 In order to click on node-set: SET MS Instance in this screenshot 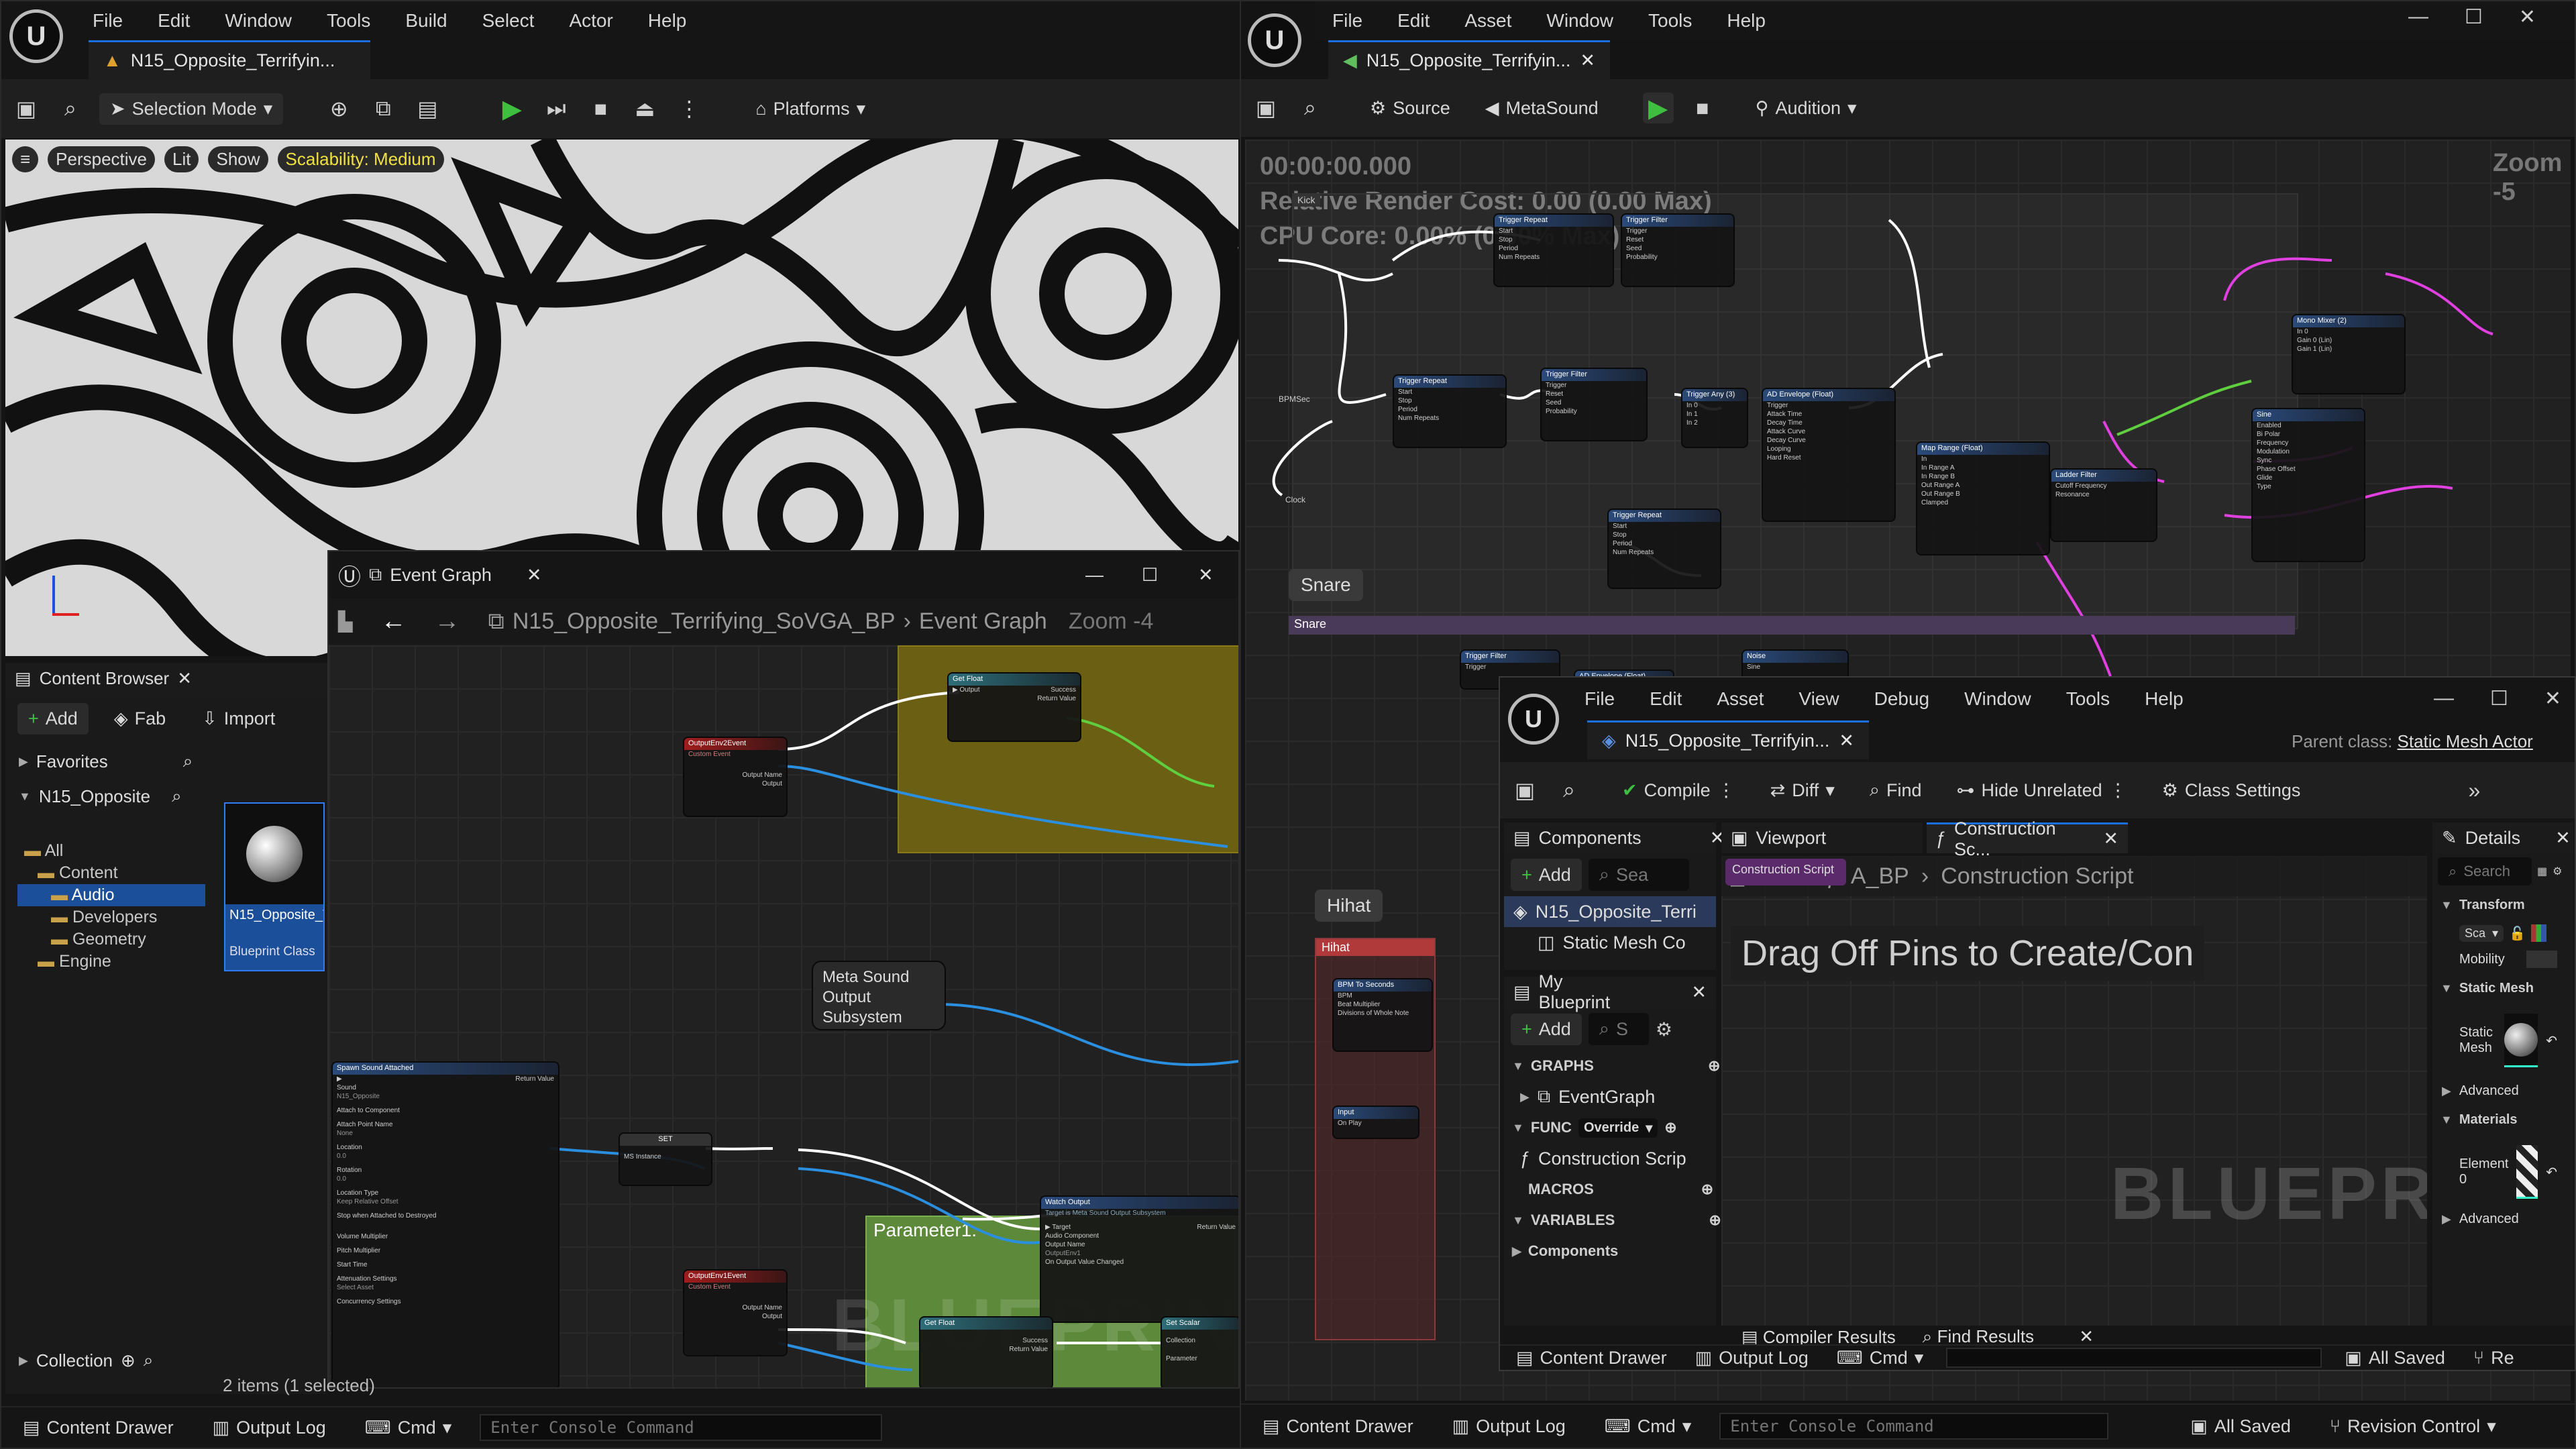, I will do `click(665, 1159)`.